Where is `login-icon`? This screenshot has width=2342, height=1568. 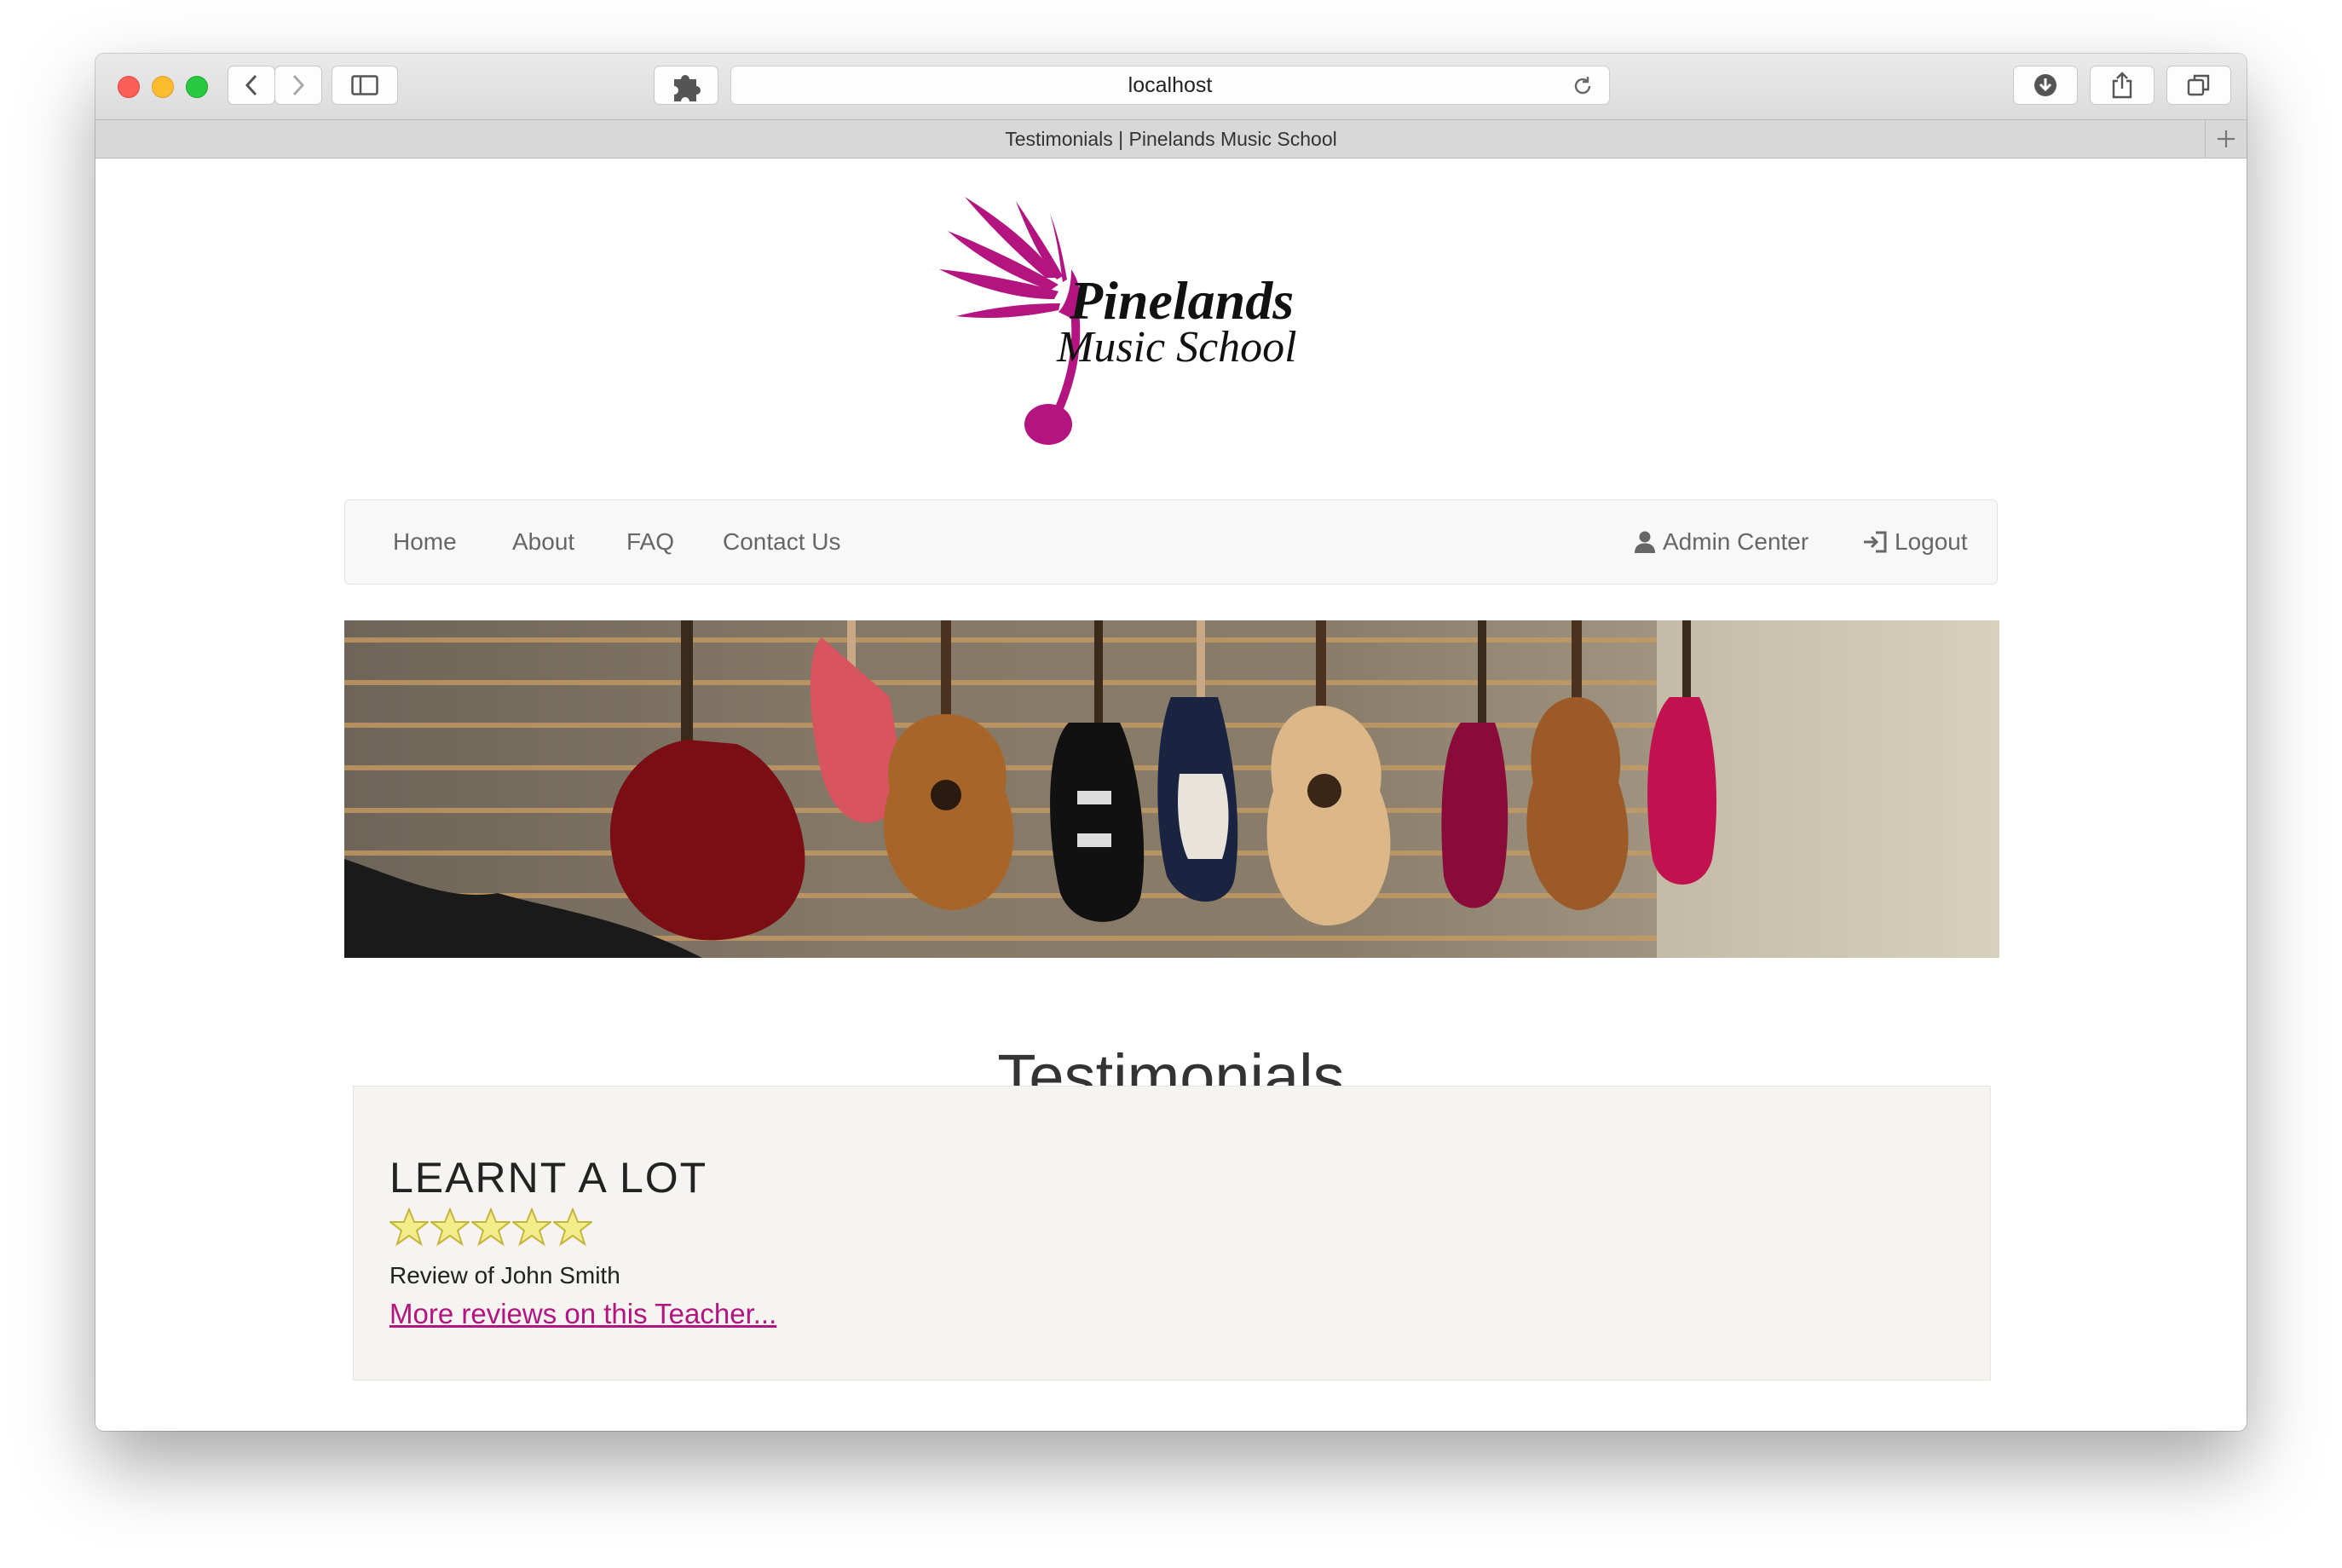 login-icon is located at coordinates (1875, 542).